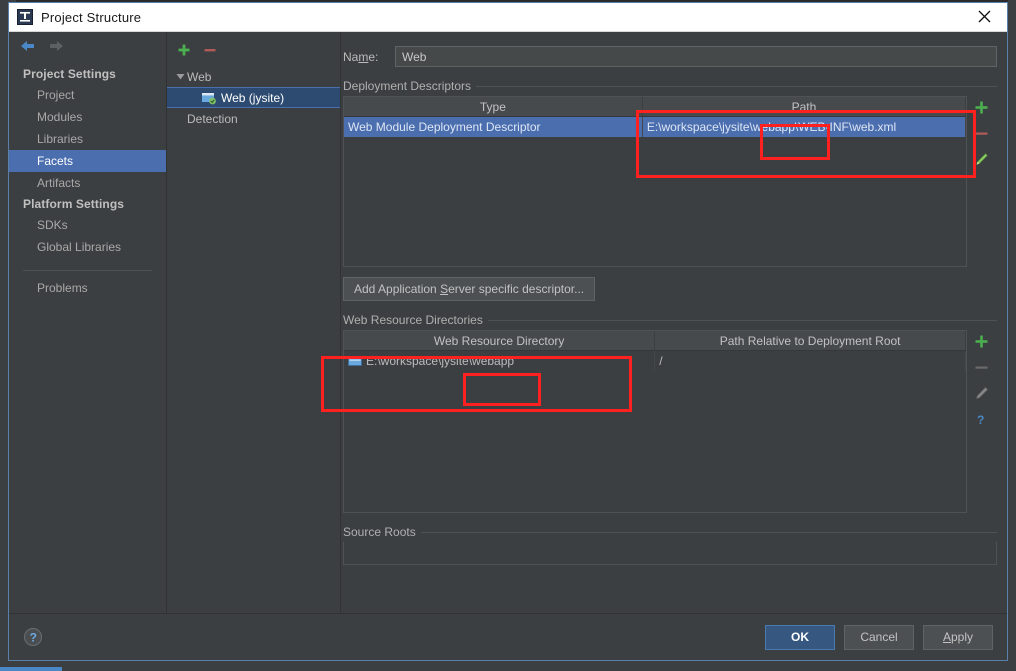  What do you see at coordinates (379, 532) in the screenshot?
I see `section-label: Source Roots` at bounding box center [379, 532].